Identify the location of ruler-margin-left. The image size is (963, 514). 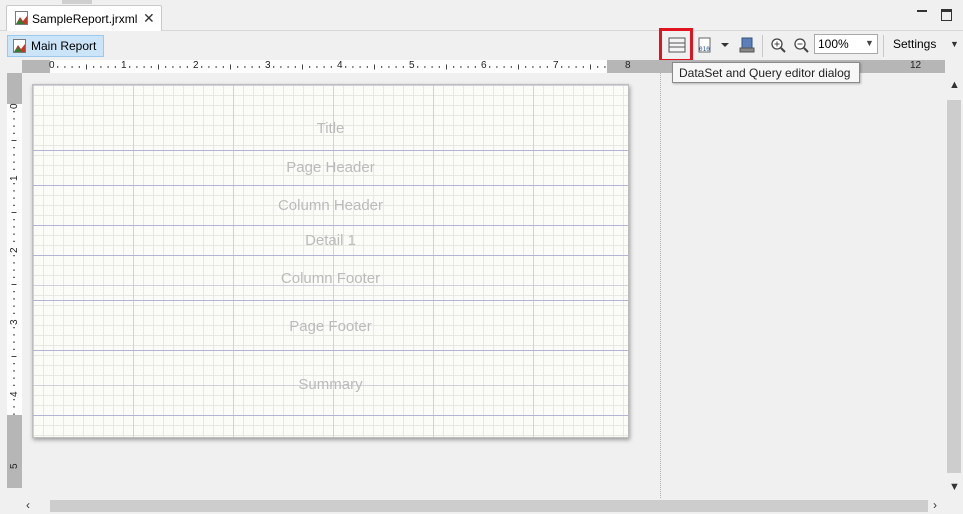
(36, 66).